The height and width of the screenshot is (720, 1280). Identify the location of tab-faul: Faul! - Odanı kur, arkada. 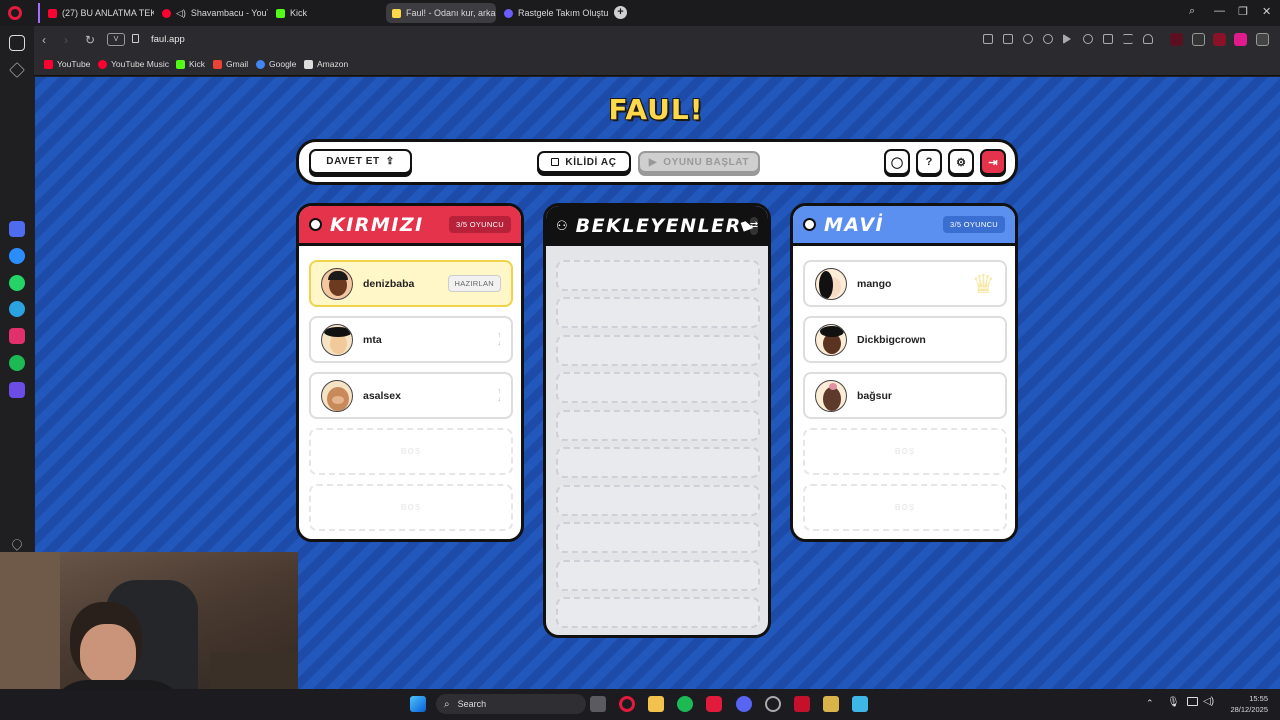
(441, 13).